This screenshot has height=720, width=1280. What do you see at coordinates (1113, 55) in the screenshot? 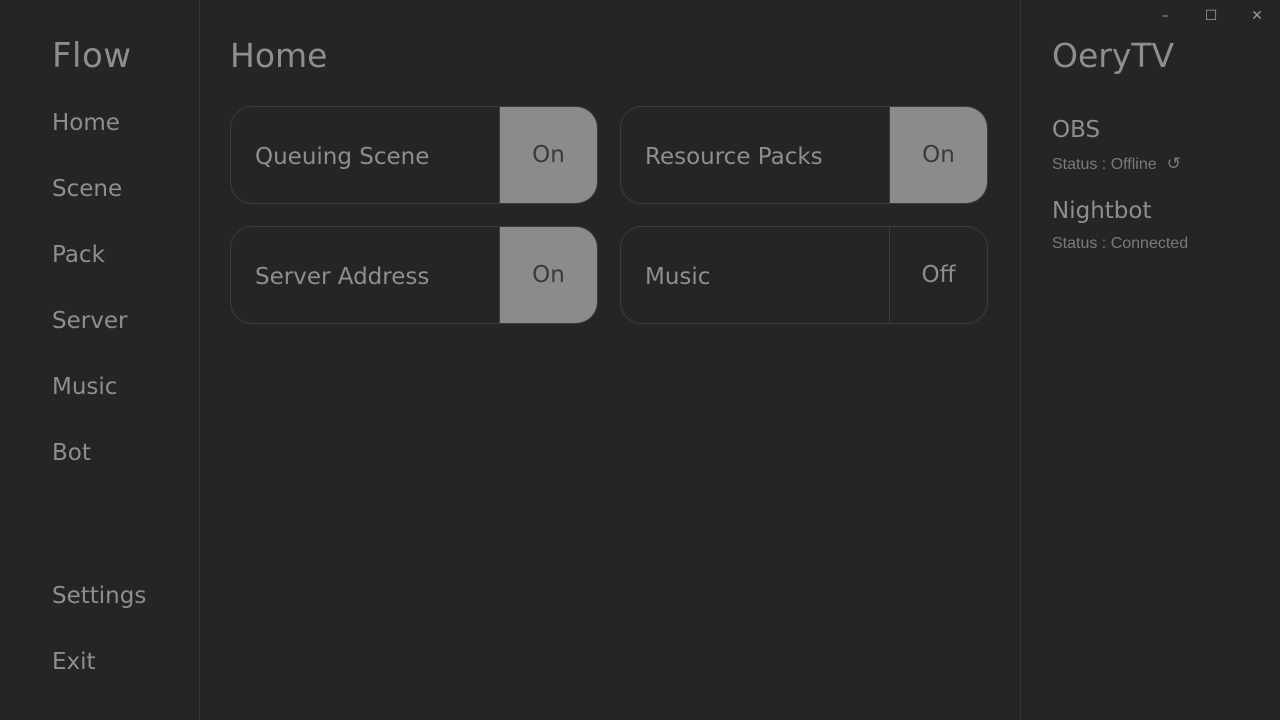
I see `username: OeryTV` at bounding box center [1113, 55].